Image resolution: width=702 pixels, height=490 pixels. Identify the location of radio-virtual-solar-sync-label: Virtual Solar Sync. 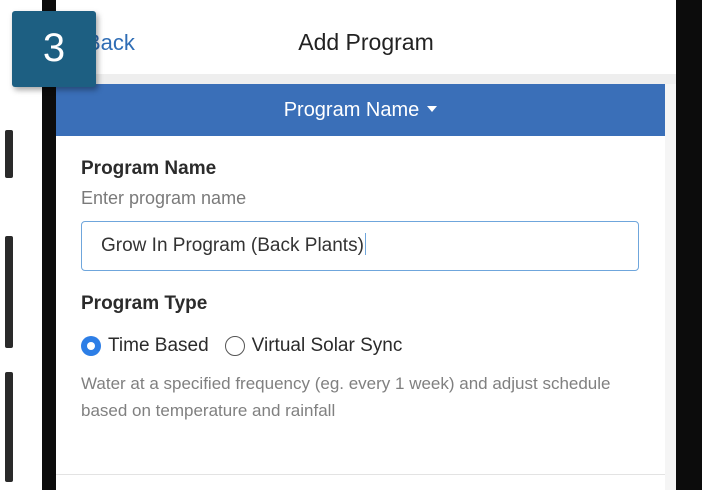
(327, 346).